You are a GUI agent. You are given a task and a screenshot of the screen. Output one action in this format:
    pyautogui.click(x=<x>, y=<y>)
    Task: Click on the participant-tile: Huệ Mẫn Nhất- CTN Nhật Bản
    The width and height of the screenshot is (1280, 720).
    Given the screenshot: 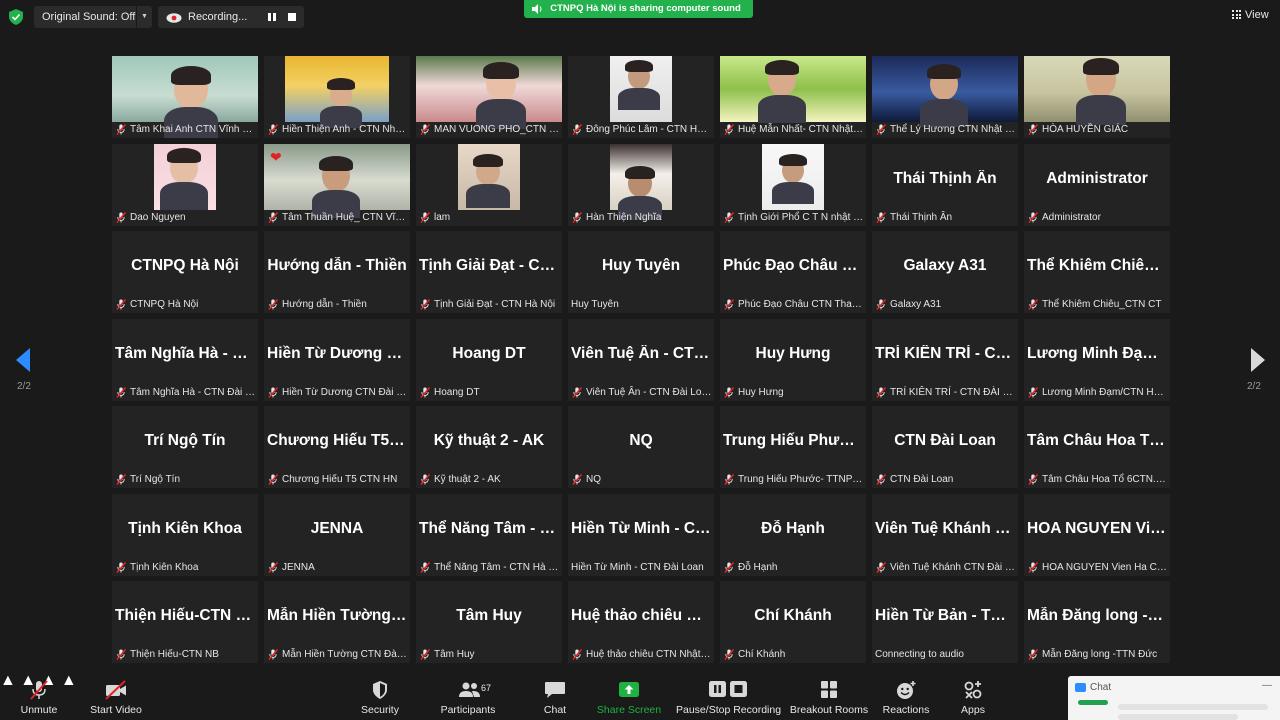 What is the action you would take?
    pyautogui.click(x=793, y=97)
    